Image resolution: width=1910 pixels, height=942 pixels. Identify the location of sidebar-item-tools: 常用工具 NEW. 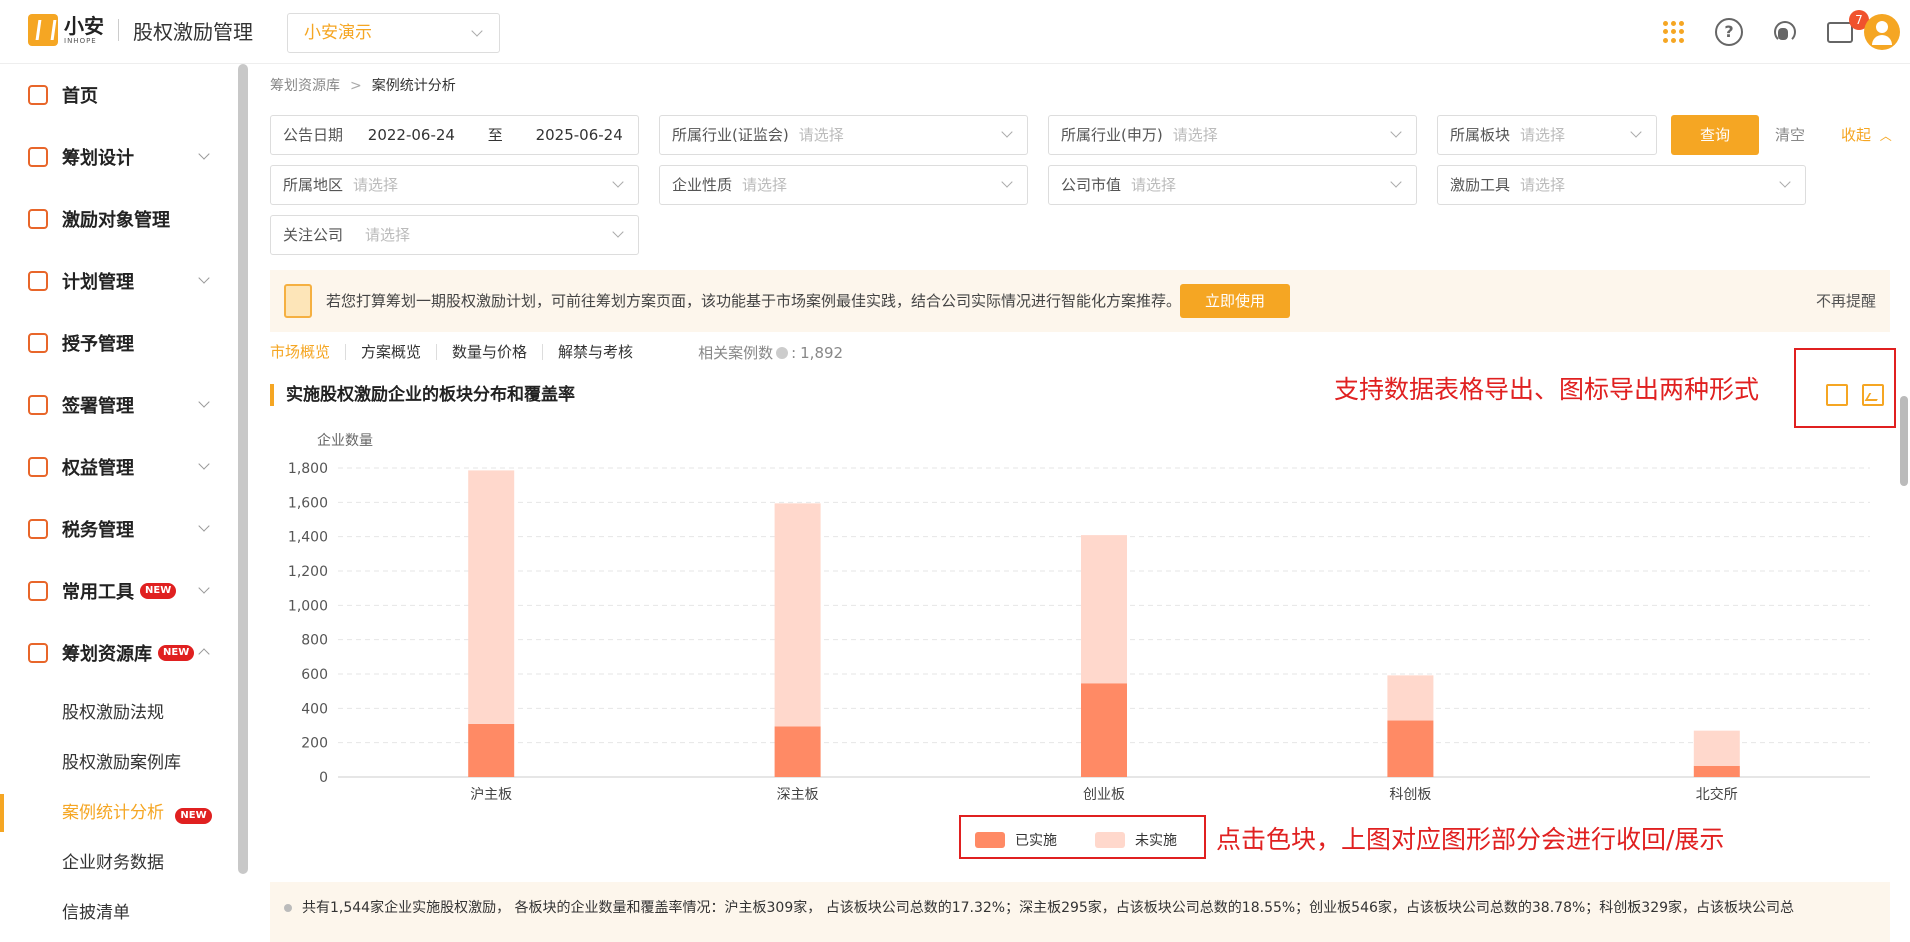
(119, 591).